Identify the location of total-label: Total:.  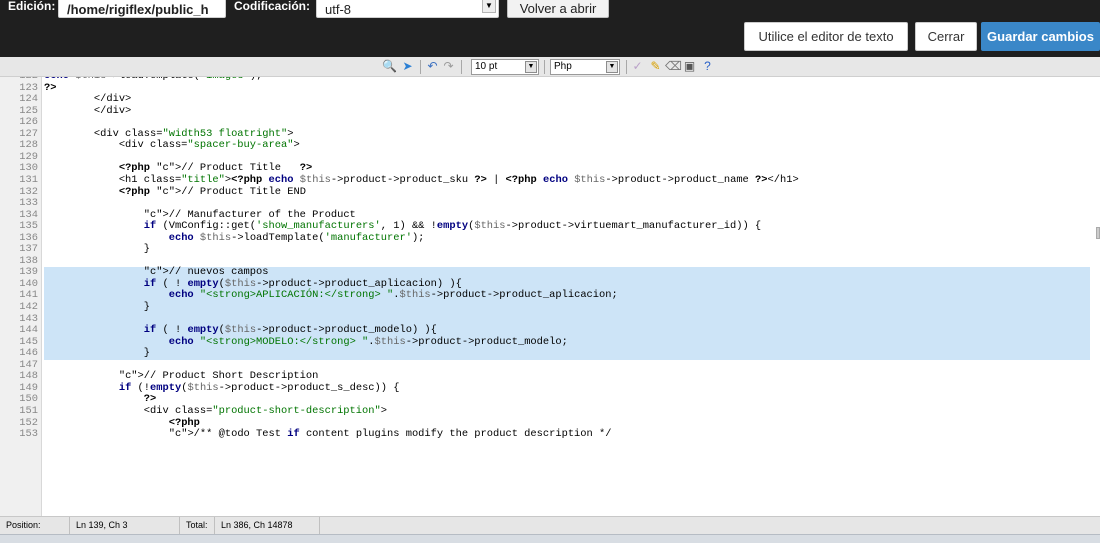
(197, 526).